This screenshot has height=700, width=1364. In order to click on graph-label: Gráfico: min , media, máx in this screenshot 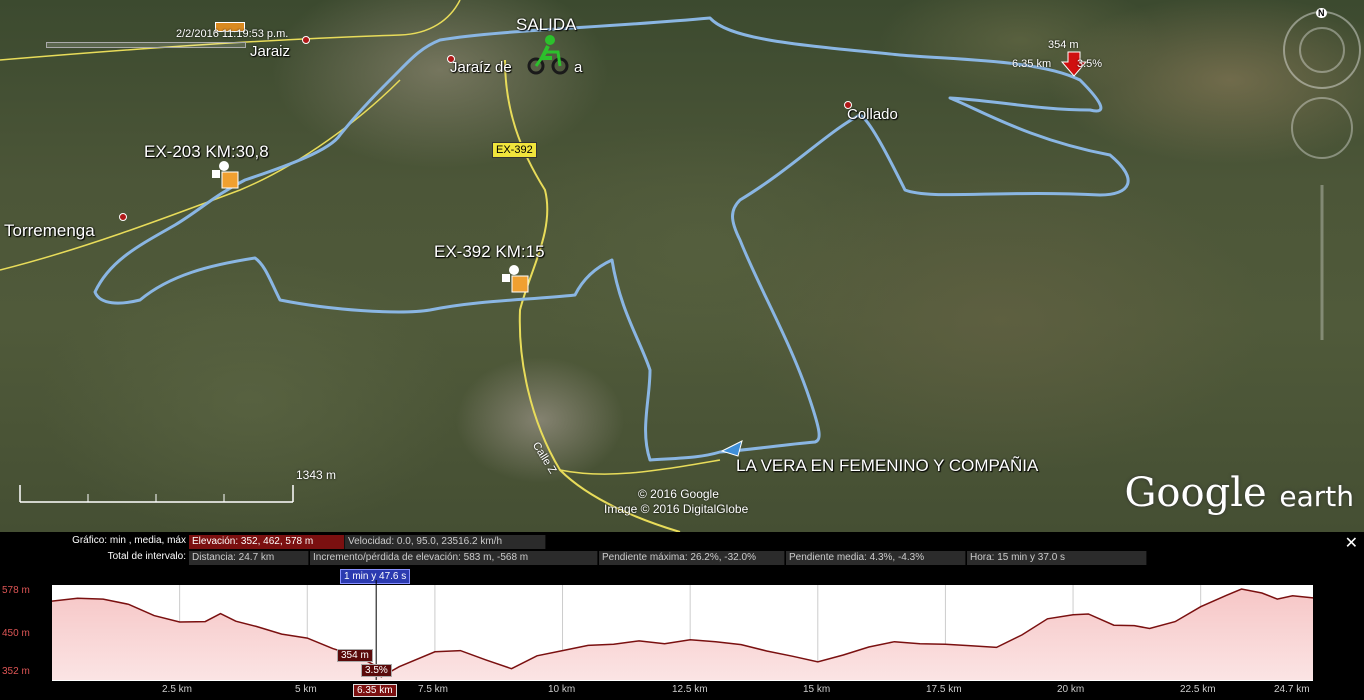, I will do `click(129, 540)`.